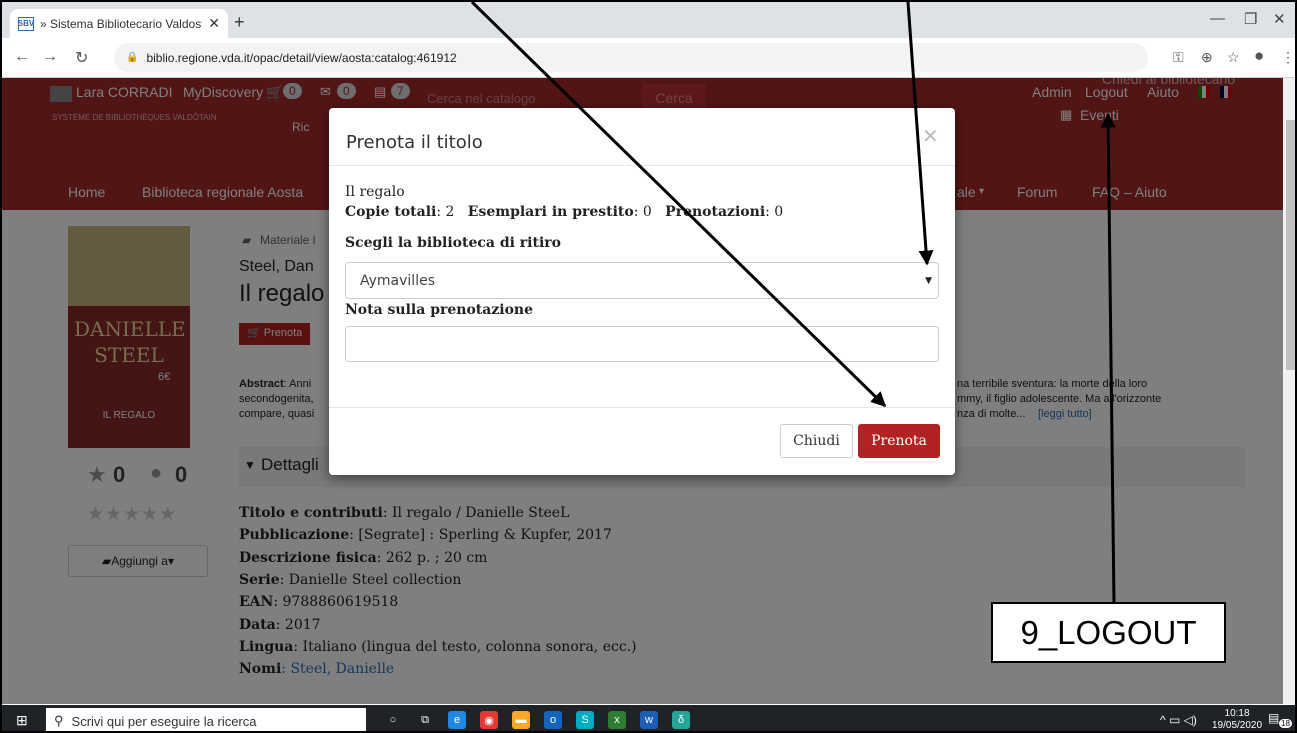  I want to click on clock-date: 19/05/2020, so click(1237, 725).